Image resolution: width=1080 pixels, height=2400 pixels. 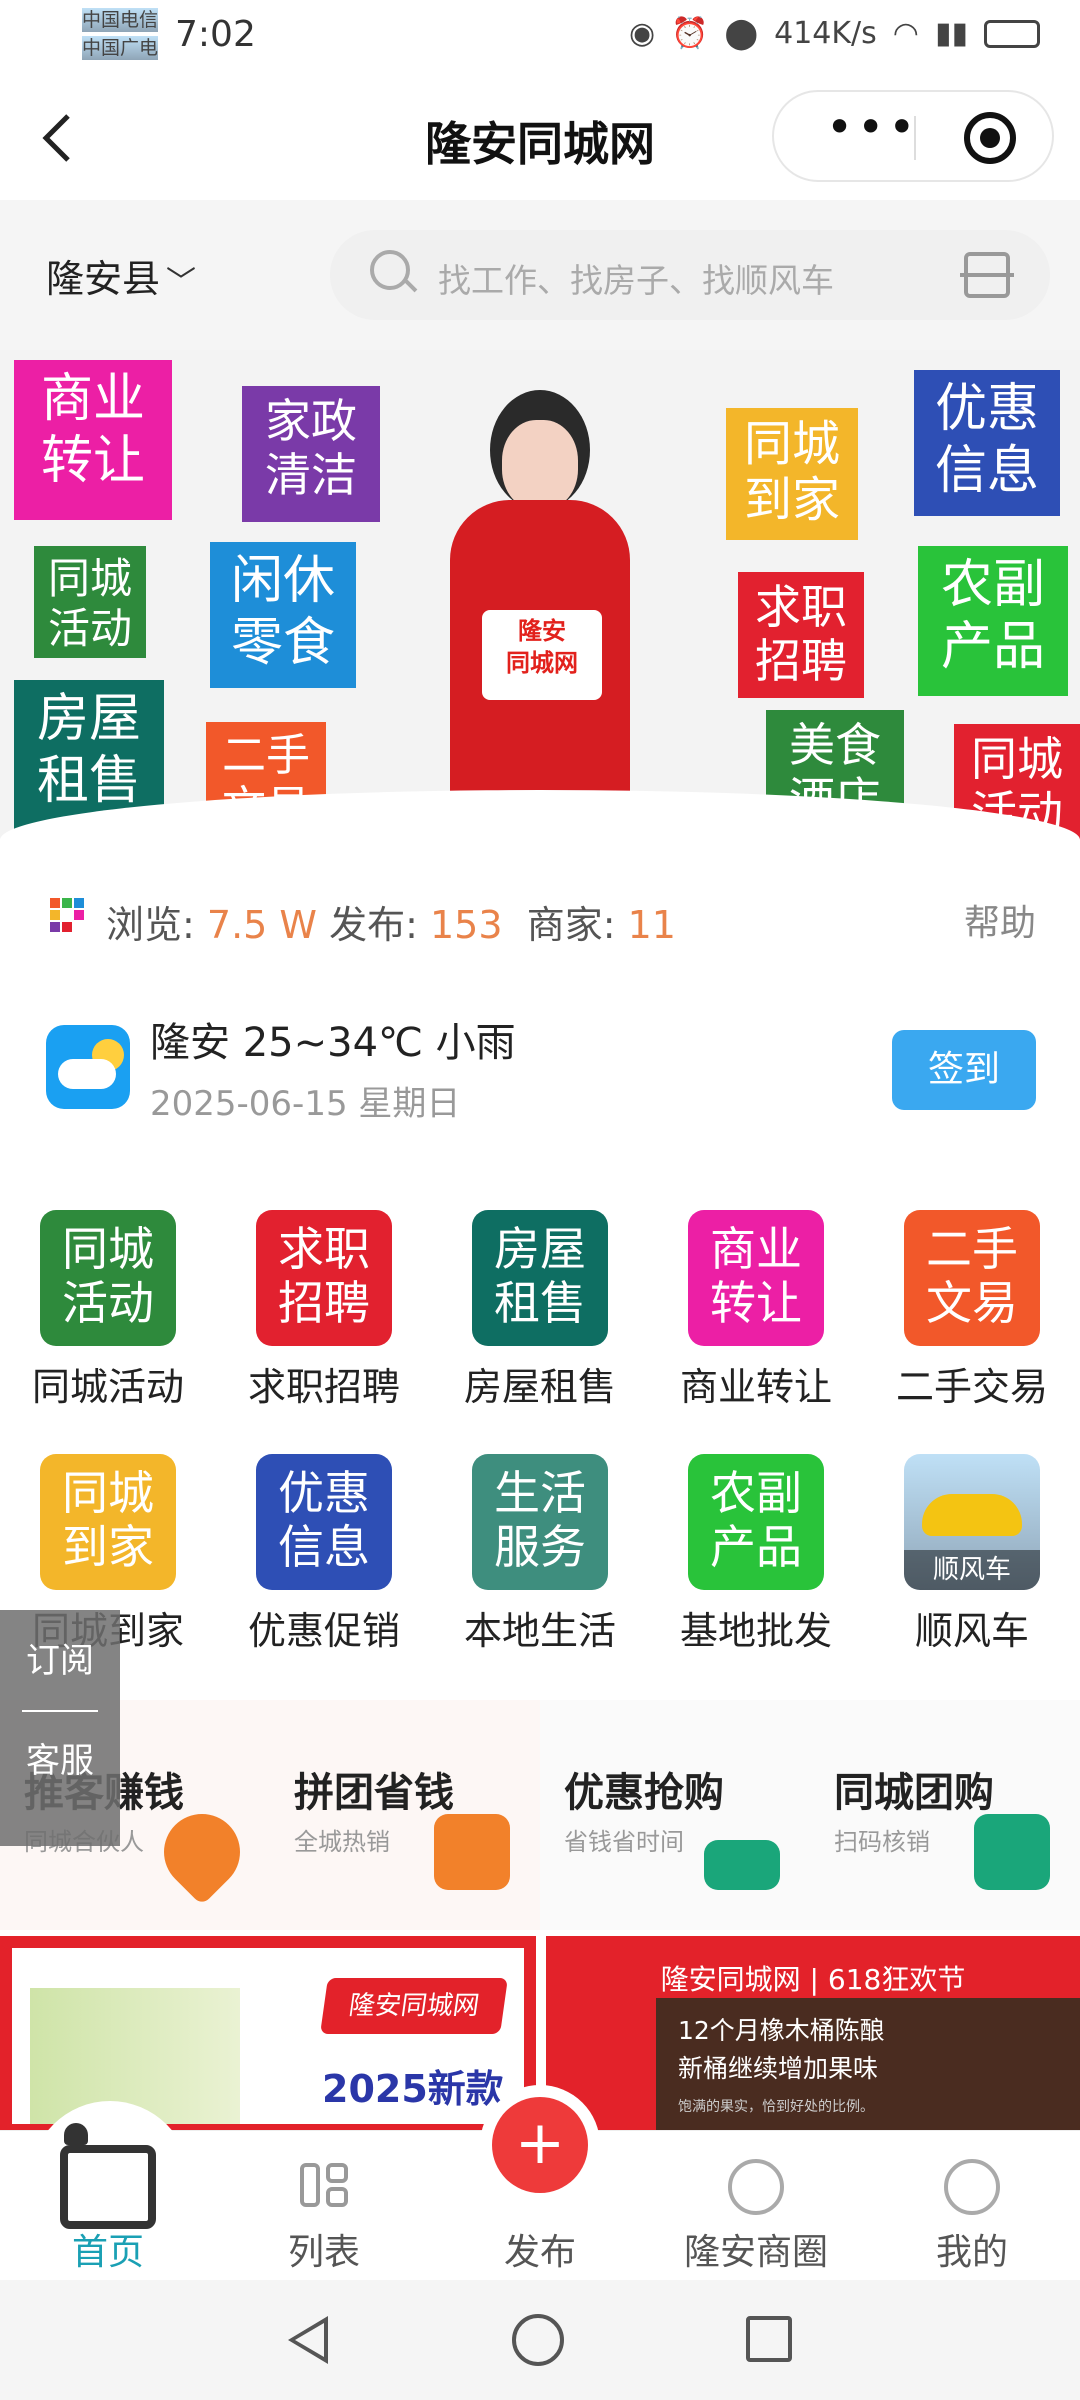 What do you see at coordinates (971, 1387) in the screenshot?
I see `category-label: 二手交易` at bounding box center [971, 1387].